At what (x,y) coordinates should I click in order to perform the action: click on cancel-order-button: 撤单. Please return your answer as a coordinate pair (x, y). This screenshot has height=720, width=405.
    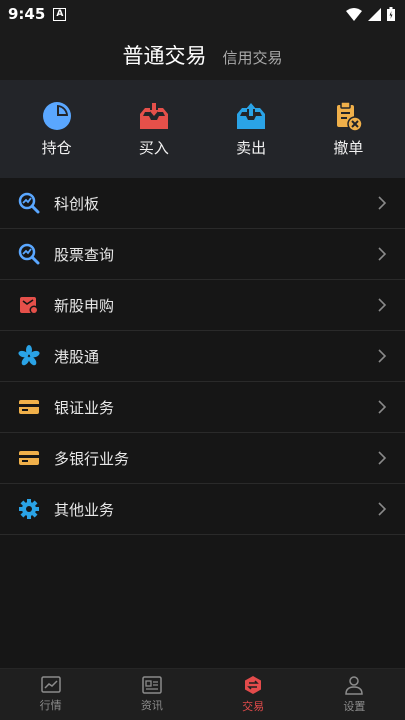
    Looking at the image, I should click on (348, 129).